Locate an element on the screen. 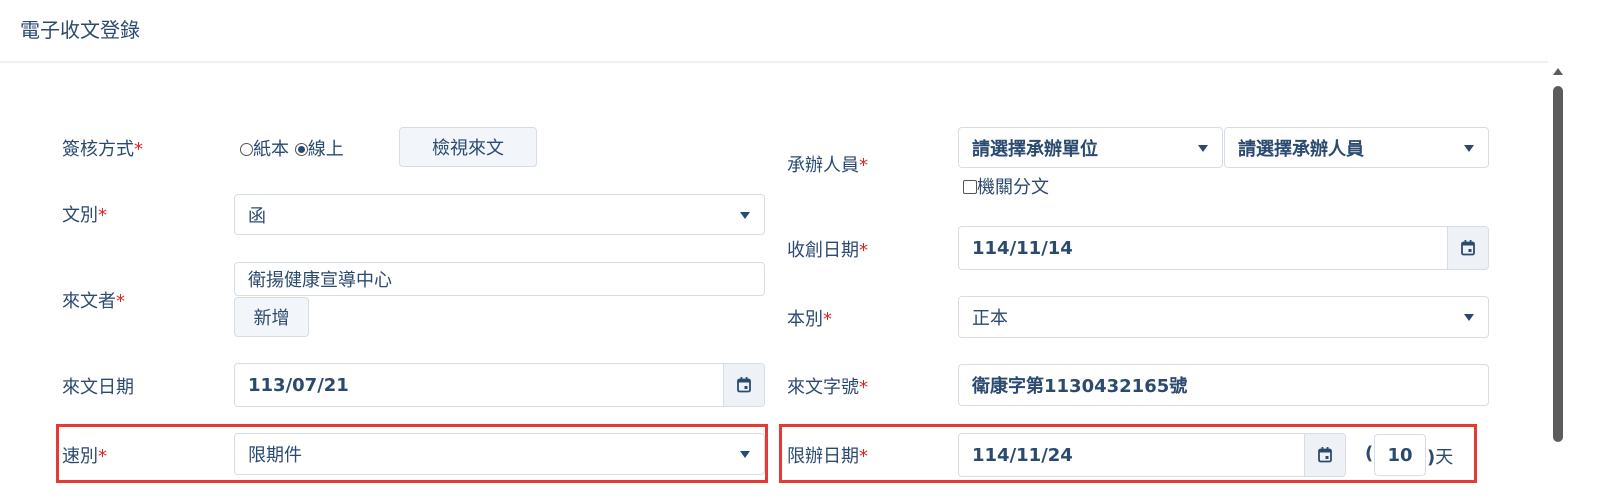  received-date-input: 114/11/14 is located at coordinates (1223, 248).